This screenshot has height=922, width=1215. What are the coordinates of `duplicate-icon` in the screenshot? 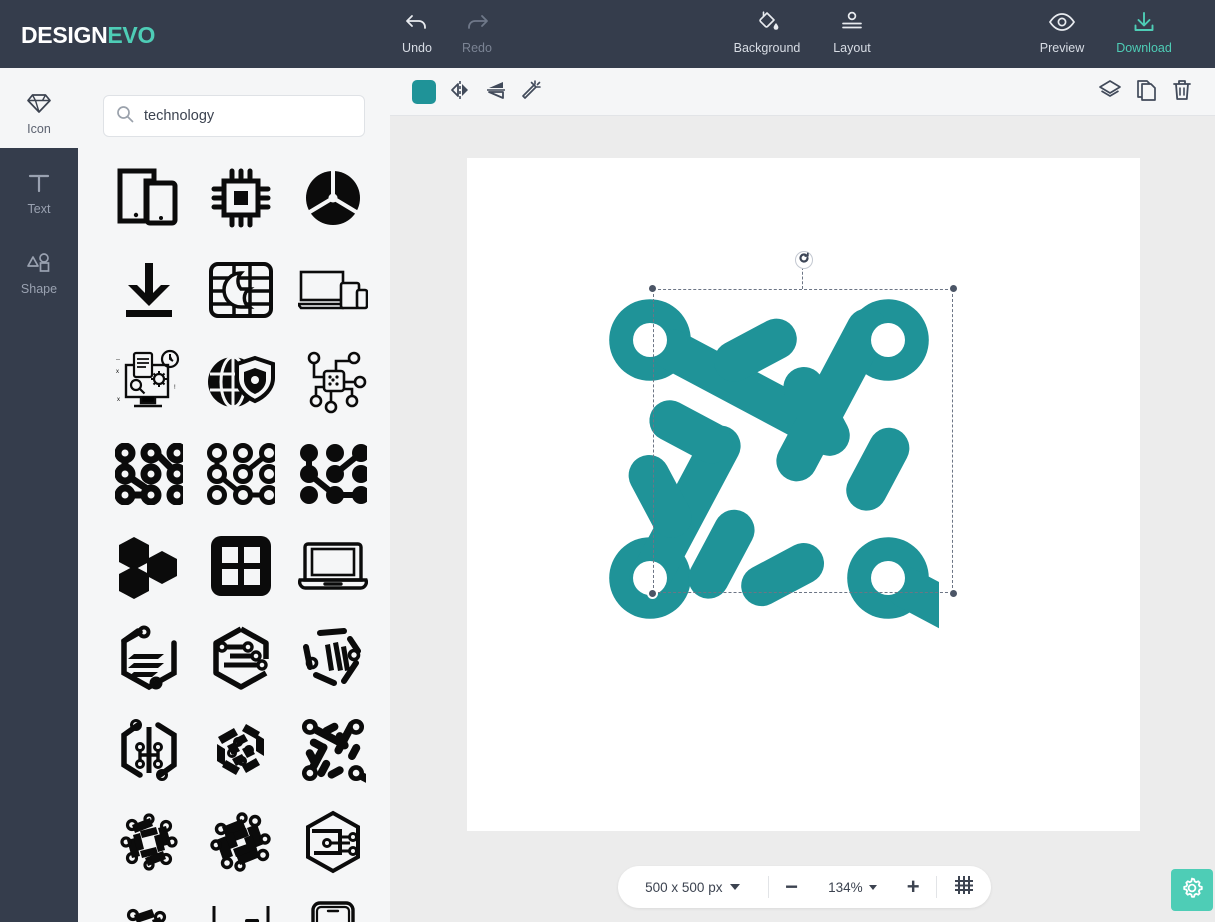 It's located at (1146, 92).